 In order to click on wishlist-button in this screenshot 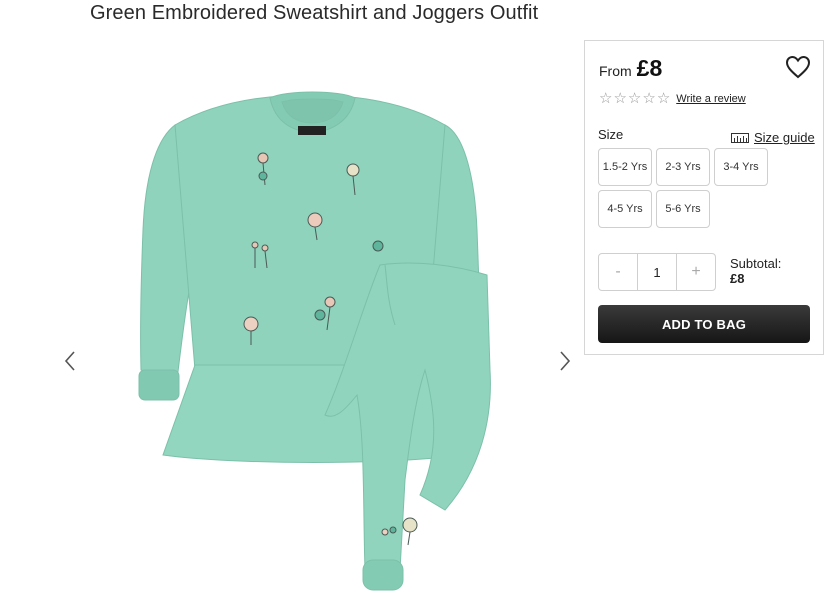, I will do `click(798, 67)`.